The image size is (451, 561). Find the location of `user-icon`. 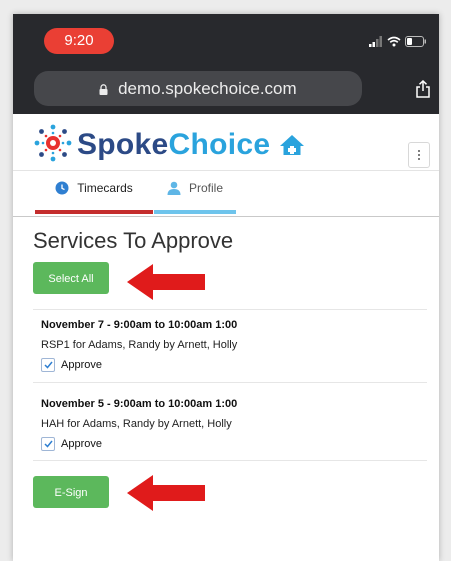

user-icon is located at coordinates (174, 188).